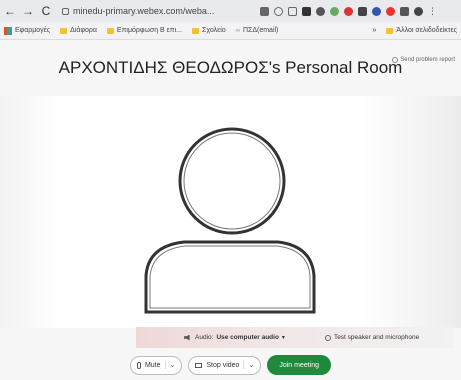 The image size is (461, 380). I want to click on toolbar-icons: ⋮, so click(348, 11).